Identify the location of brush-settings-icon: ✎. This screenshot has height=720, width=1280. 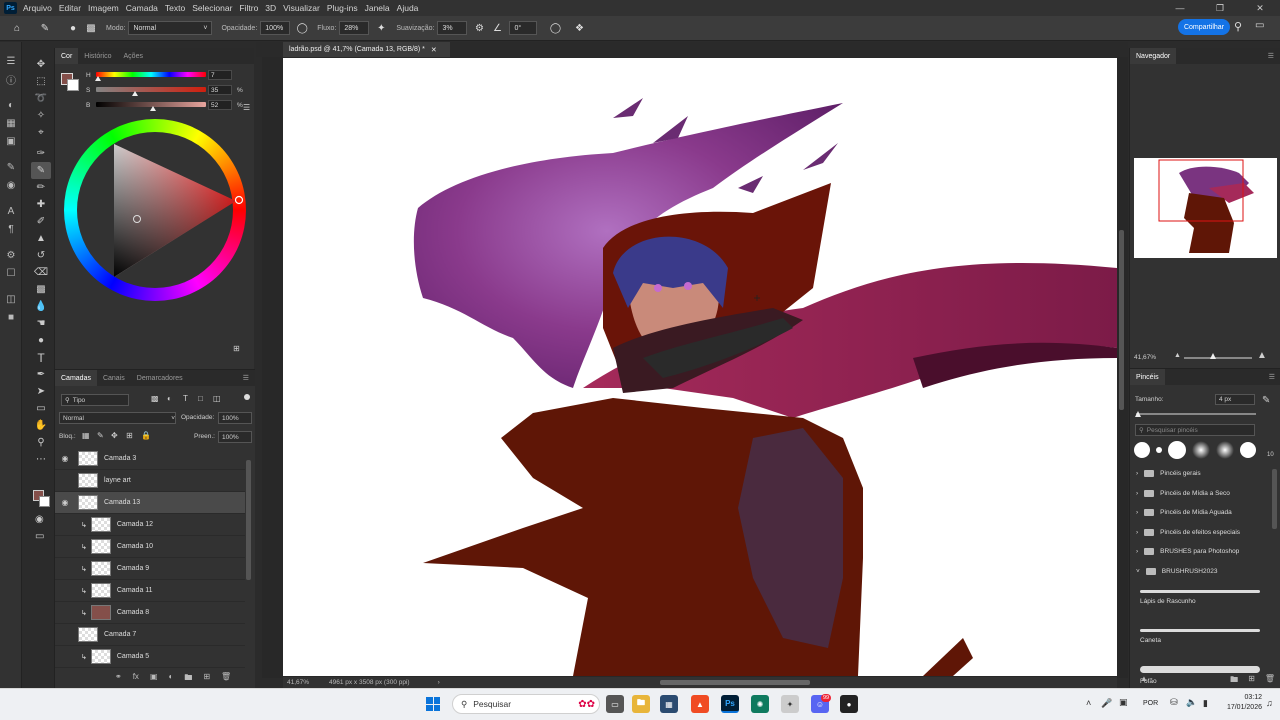
(1266, 400).